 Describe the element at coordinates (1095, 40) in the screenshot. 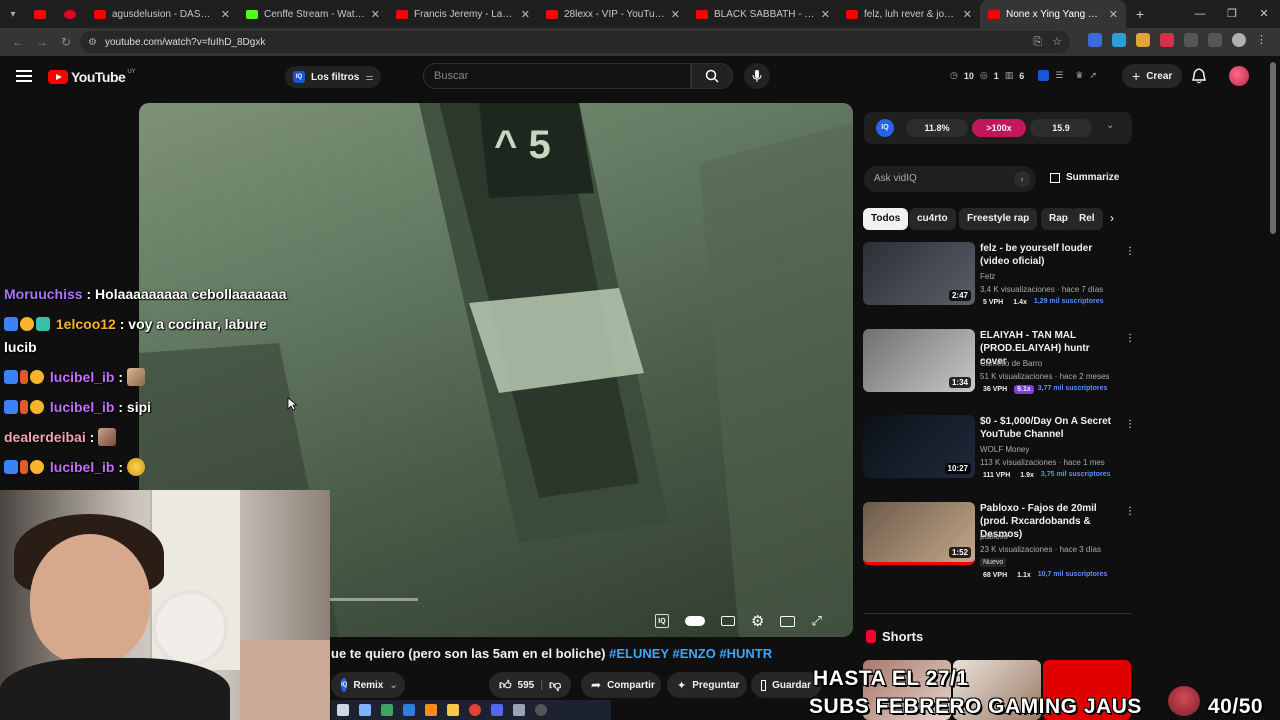

I see `extension-1-icon` at that location.